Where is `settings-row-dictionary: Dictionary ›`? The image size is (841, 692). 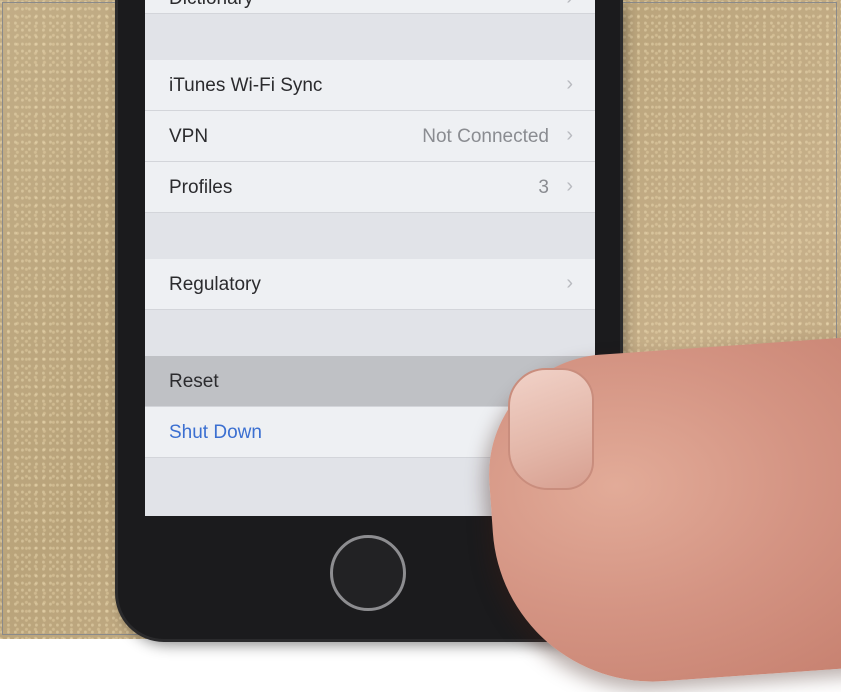
settings-row-dictionary: Dictionary › is located at coordinates (370, 7).